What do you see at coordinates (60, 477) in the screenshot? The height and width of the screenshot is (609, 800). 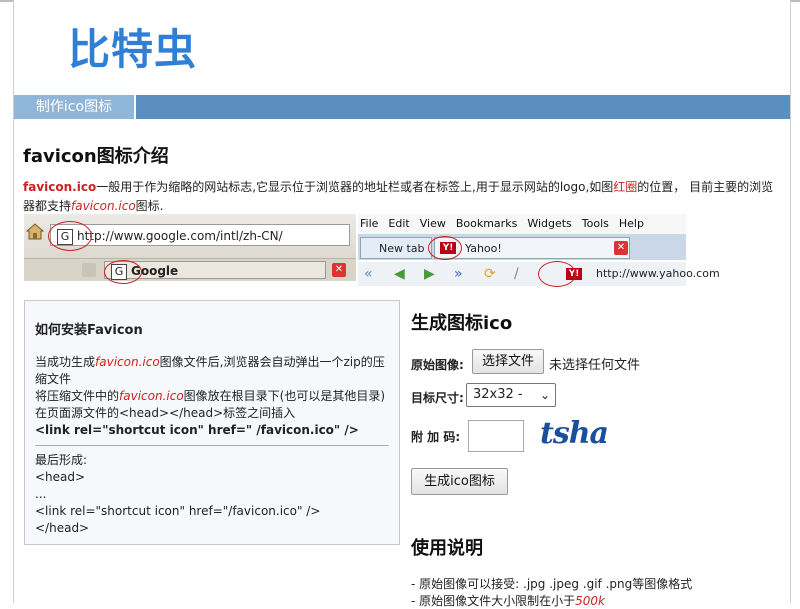 I see `install-line: <head>` at bounding box center [60, 477].